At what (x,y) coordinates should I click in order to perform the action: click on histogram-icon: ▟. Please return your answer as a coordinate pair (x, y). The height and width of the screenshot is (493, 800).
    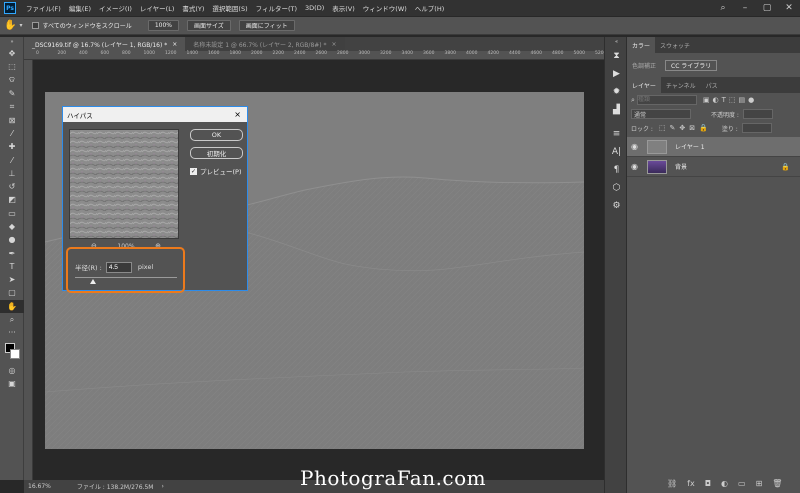
    Looking at the image, I should click on (616, 110).